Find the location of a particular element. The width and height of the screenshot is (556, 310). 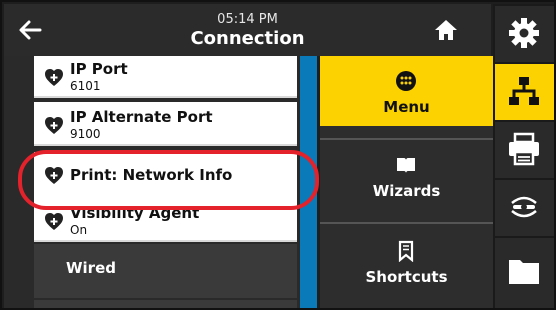

network-icon is located at coordinates (524, 91).